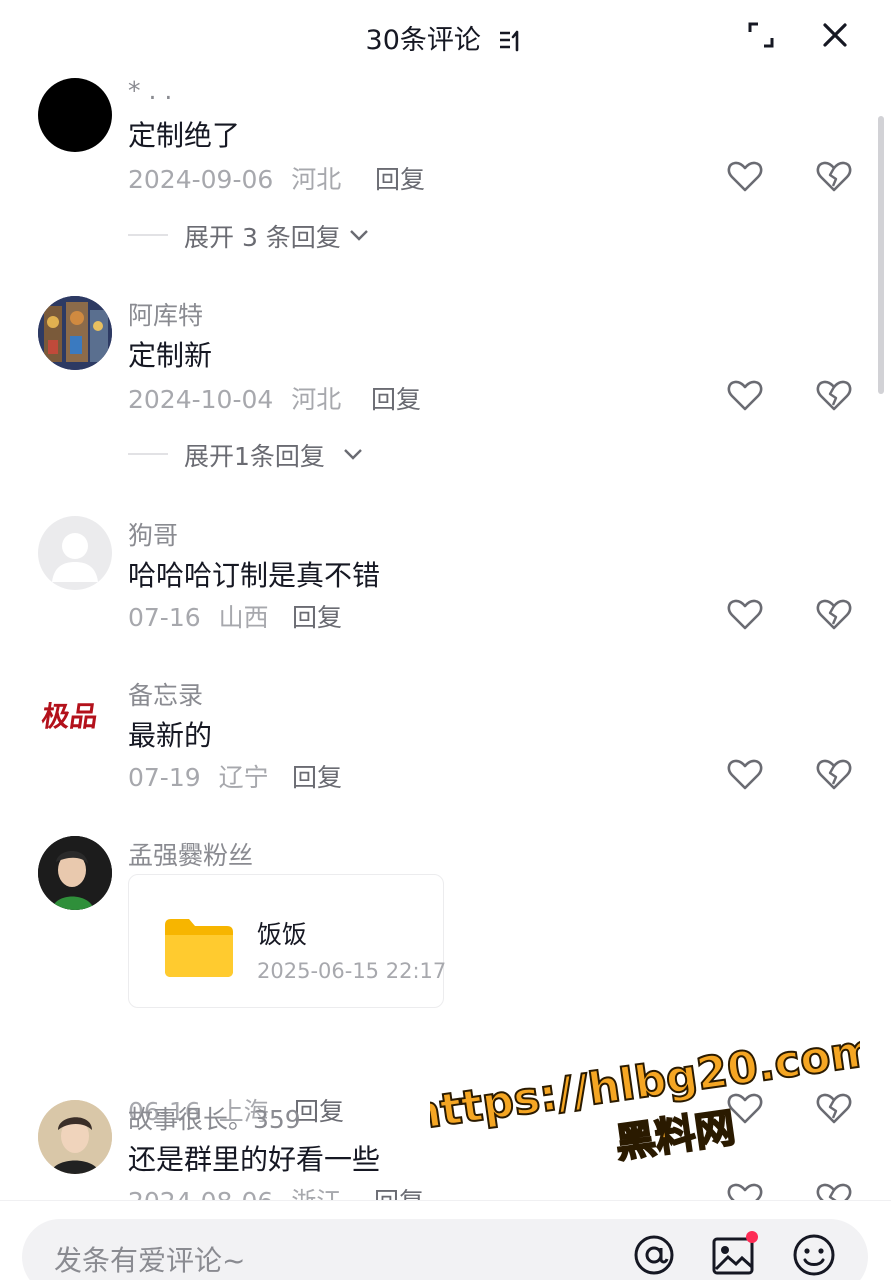  I want to click on comment-meta: 07-19 辽宁, so click(198, 776).